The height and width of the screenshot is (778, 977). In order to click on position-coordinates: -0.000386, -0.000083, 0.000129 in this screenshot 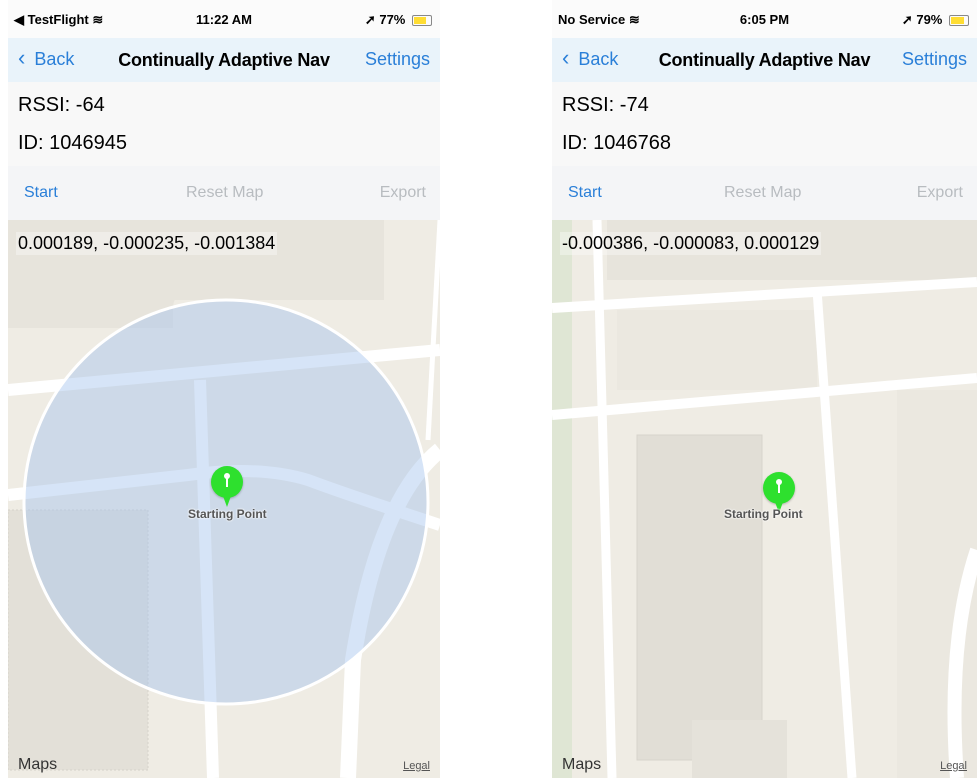, I will do `click(691, 243)`.